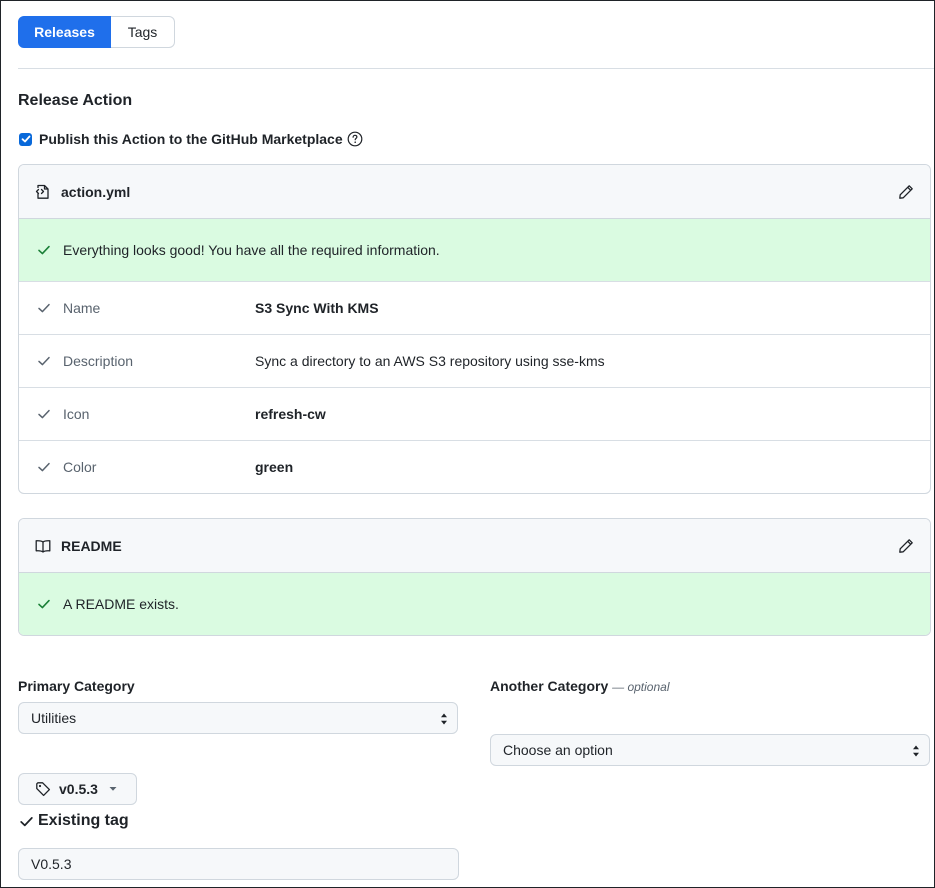 The image size is (935, 888). What do you see at coordinates (76, 414) in the screenshot?
I see `field-name: Icon` at bounding box center [76, 414].